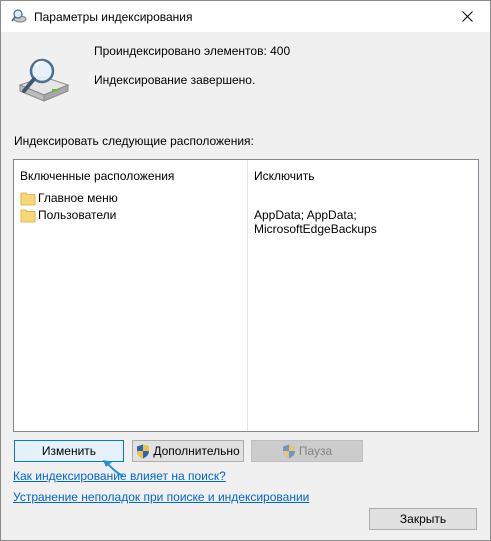 This screenshot has height=541, width=491. I want to click on pause-button-label: Пауза, so click(315, 451).